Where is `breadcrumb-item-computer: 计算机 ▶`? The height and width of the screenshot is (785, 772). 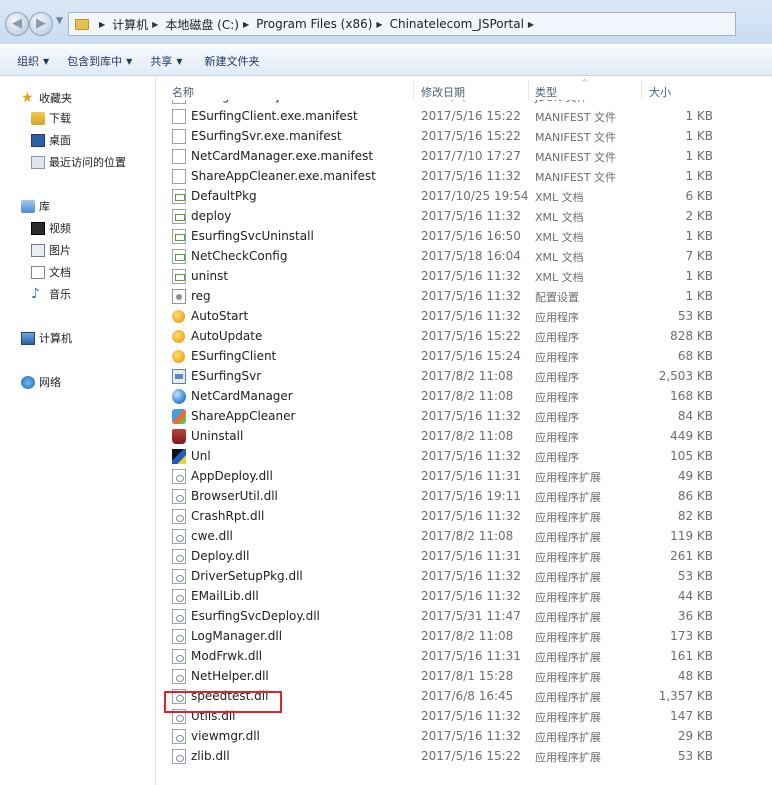 breadcrumb-item-computer: 计算机 ▶ is located at coordinates (138, 24).